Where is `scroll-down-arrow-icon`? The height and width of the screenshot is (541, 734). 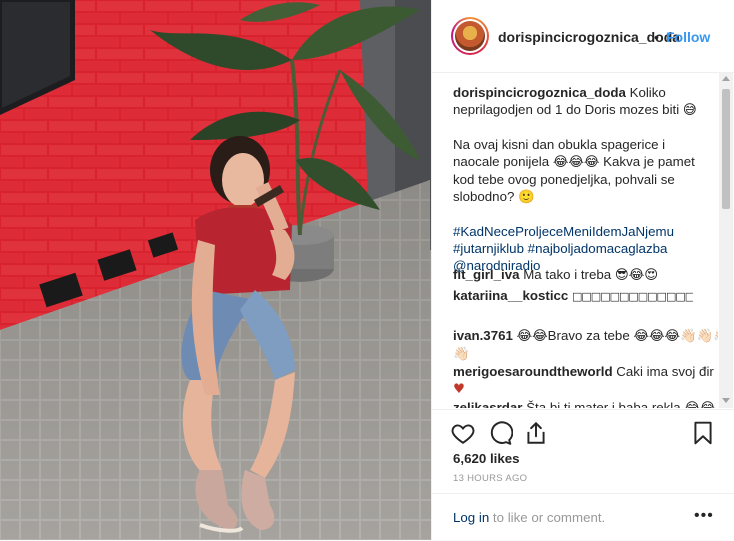
scroll-down-arrow-icon is located at coordinates (726, 400).